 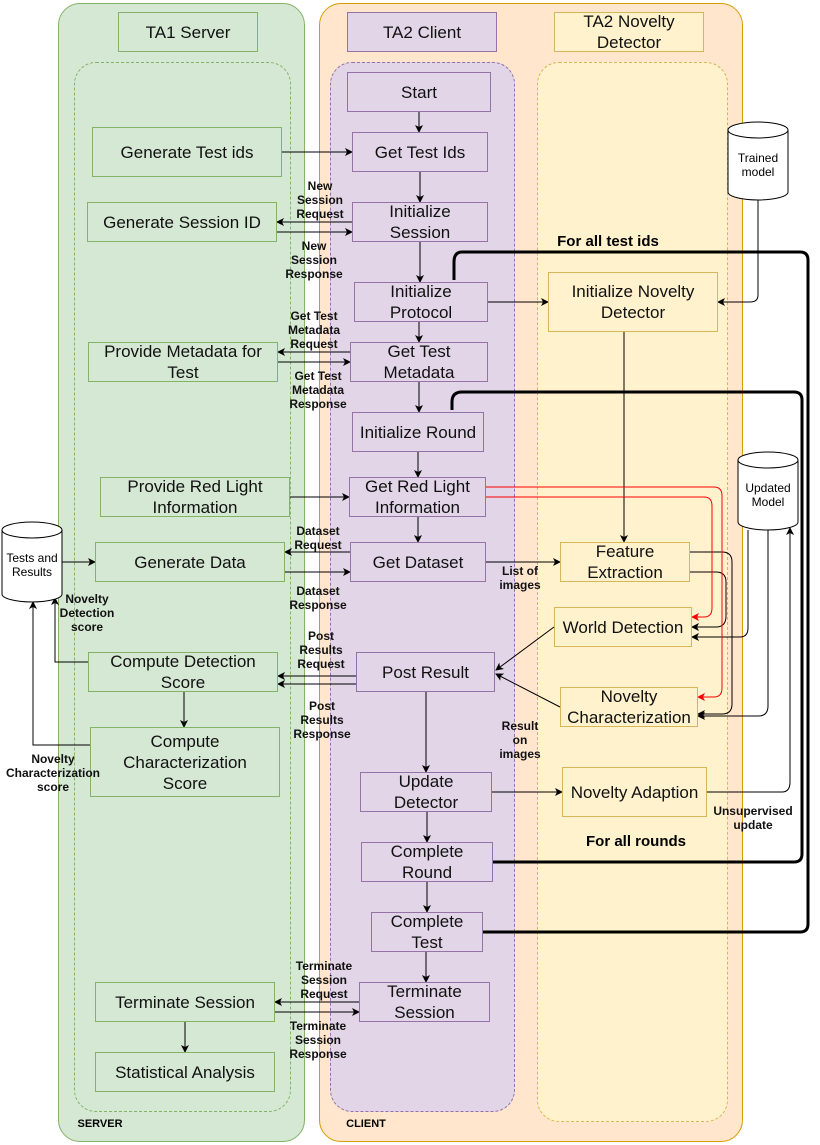 What do you see at coordinates (318, 1040) in the screenshot?
I see `label-terminate-response: Terminate Session Response` at bounding box center [318, 1040].